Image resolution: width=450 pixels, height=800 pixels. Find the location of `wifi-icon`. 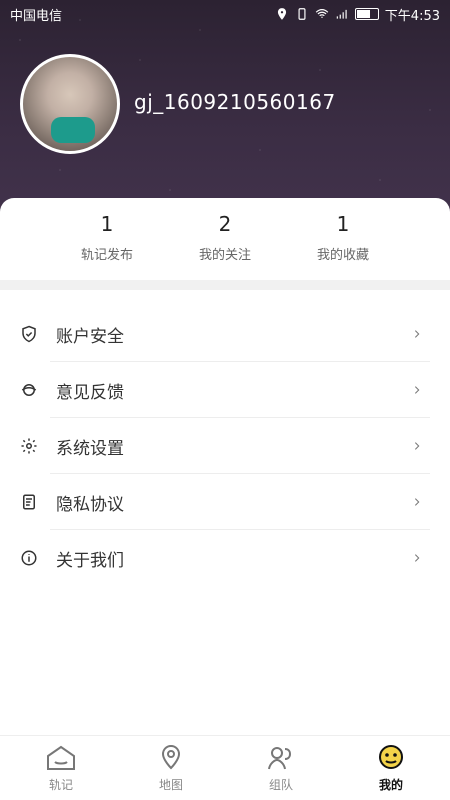

wifi-icon is located at coordinates (322, 13).